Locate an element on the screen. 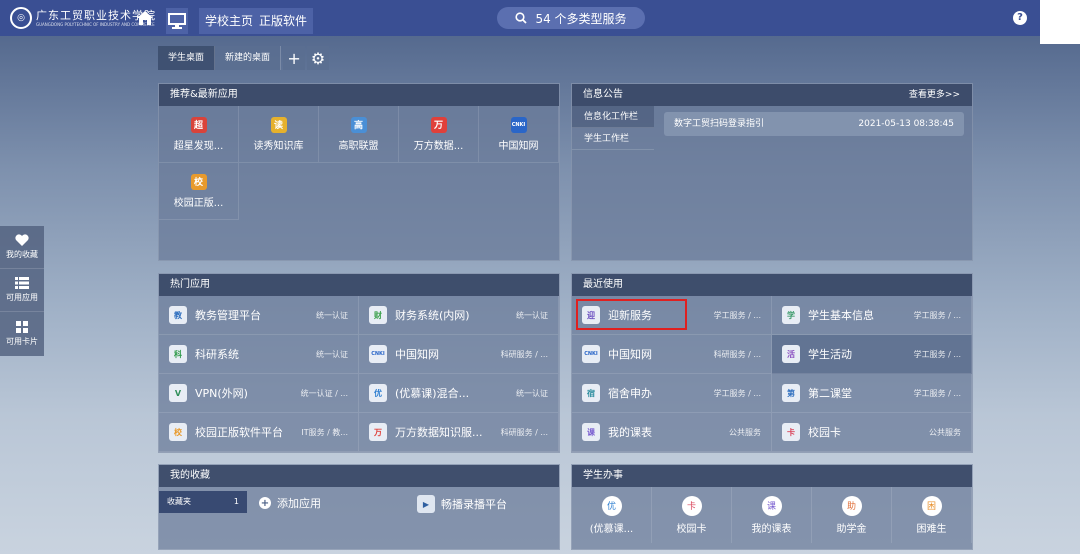 The height and width of the screenshot is (554, 1080). app-icon: 教 is located at coordinates (178, 315).